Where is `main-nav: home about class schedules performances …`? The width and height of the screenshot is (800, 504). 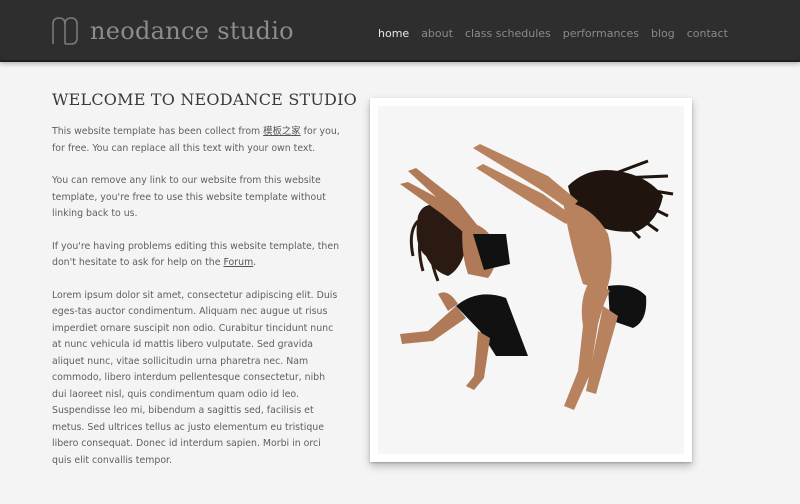
main-nav: home about class schedules performances … is located at coordinates (553, 33).